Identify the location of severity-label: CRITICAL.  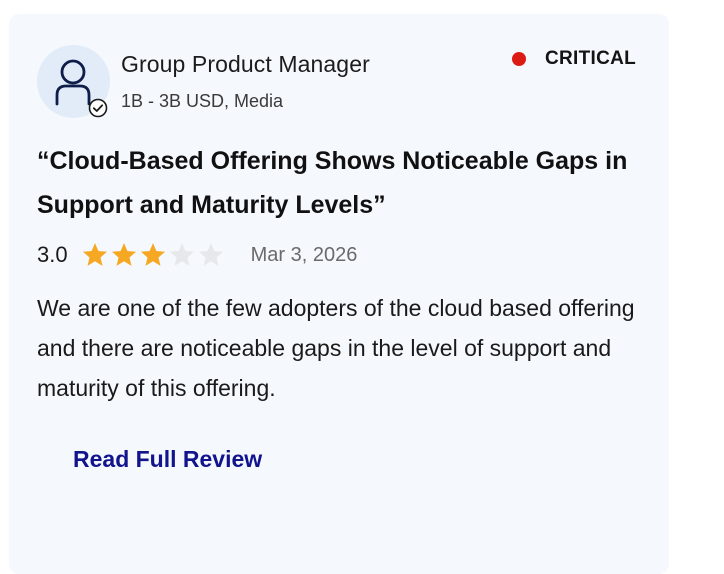
(591, 58).